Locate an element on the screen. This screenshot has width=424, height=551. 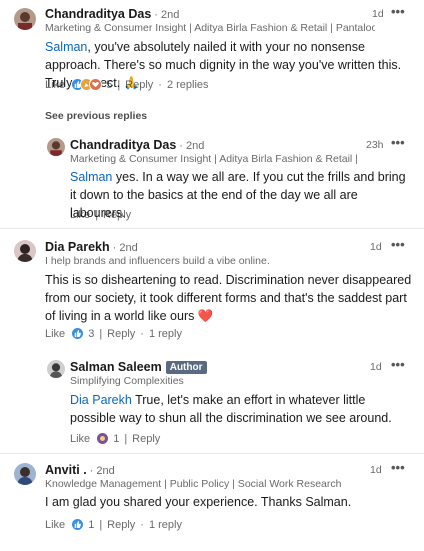
love-icon is located at coordinates (96, 84).